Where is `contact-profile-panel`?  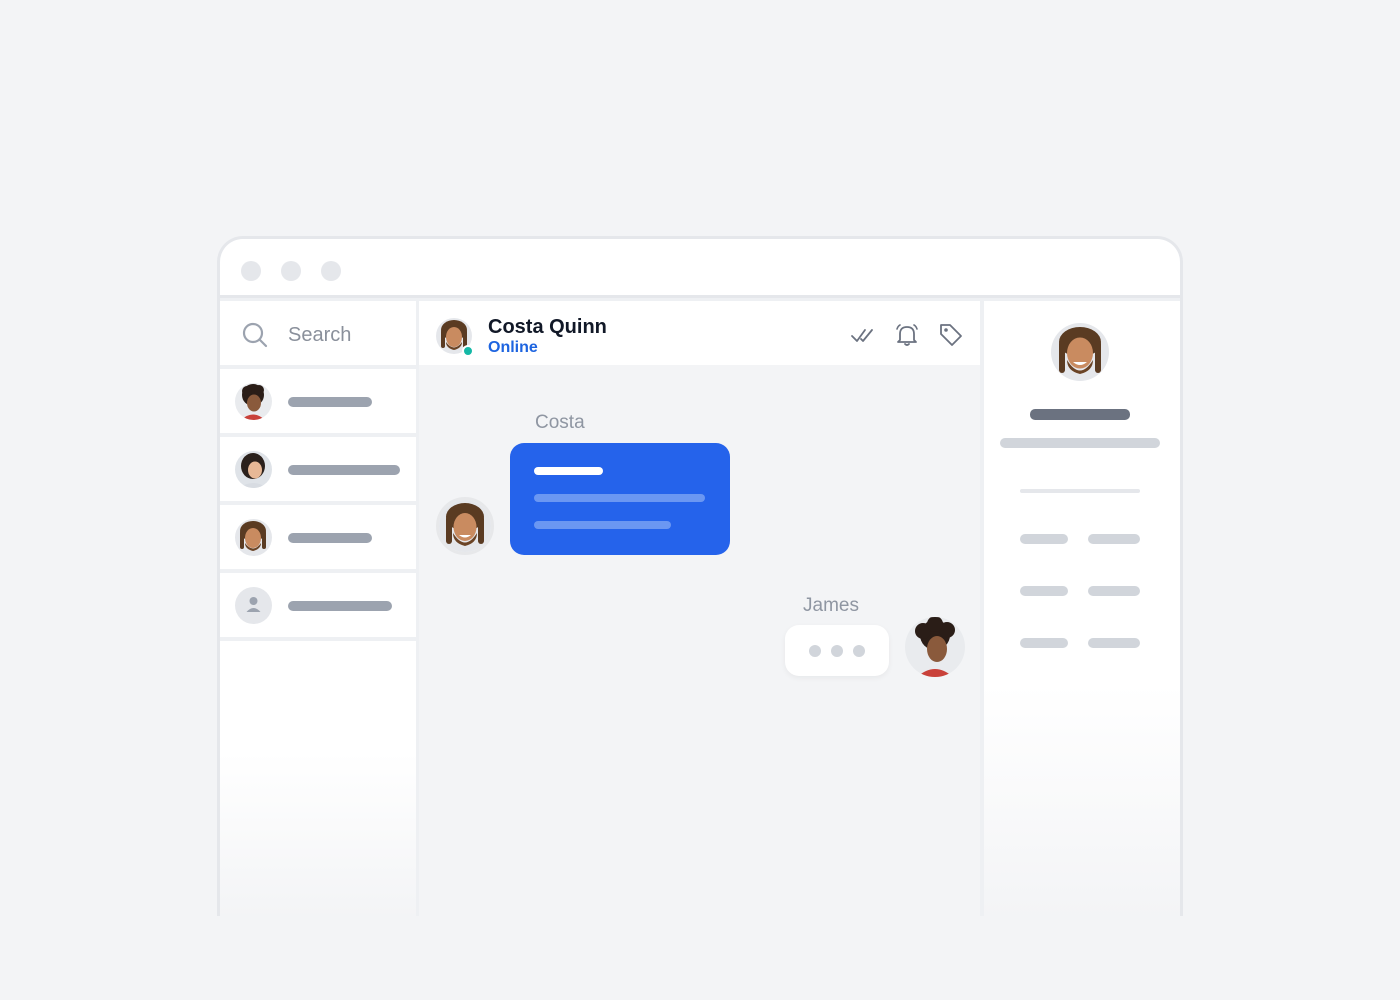 contact-profile-panel is located at coordinates (1082, 608).